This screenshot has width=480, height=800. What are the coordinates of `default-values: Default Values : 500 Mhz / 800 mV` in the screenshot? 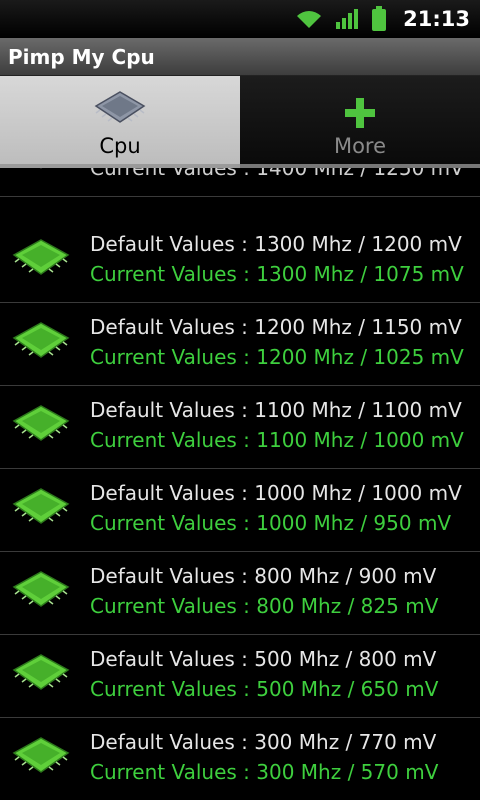 It's located at (263, 659).